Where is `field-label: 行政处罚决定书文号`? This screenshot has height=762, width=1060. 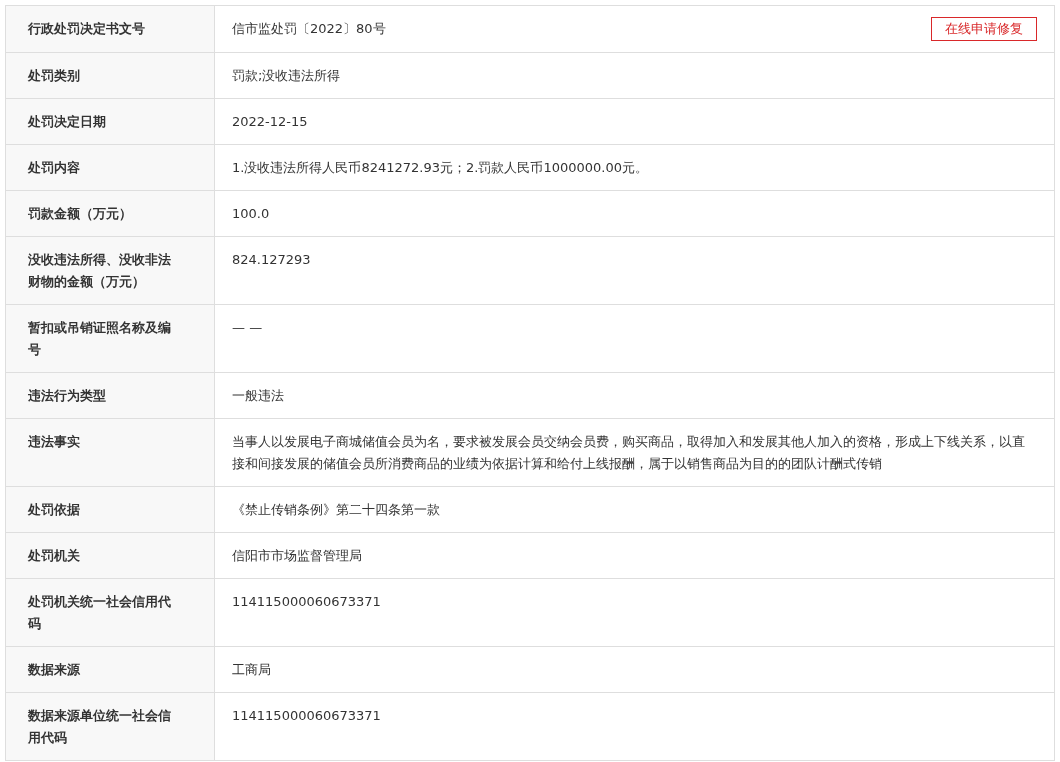
field-label: 行政处罚决定书文号 is located at coordinates (87, 29).